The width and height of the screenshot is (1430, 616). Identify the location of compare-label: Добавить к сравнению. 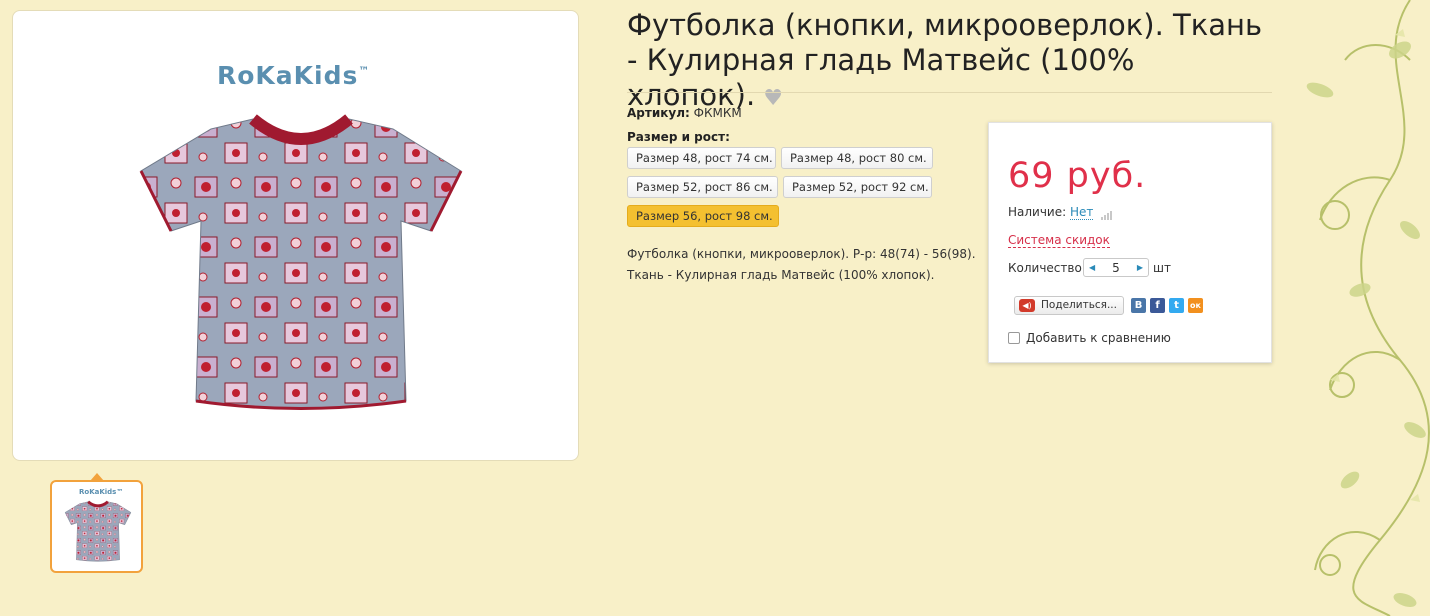
(1098, 338).